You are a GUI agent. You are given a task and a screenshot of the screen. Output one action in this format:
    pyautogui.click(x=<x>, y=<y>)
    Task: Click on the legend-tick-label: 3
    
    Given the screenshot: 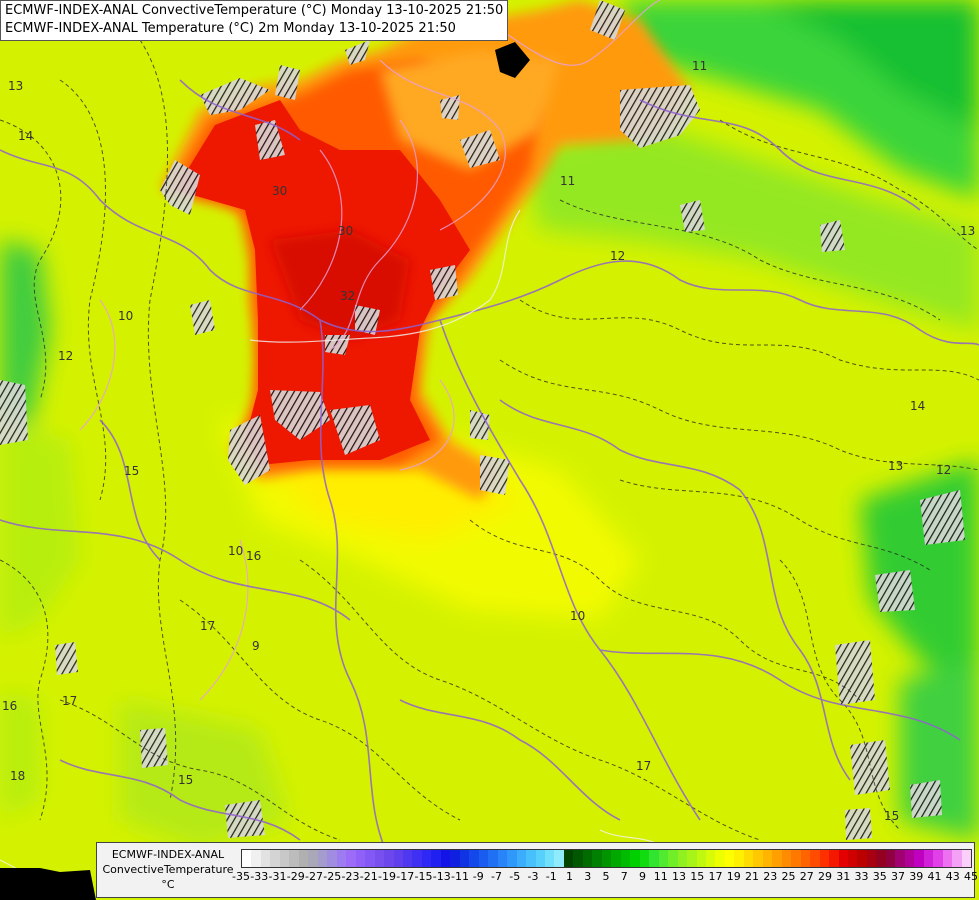 What is the action you would take?
    pyautogui.click(x=588, y=876)
    